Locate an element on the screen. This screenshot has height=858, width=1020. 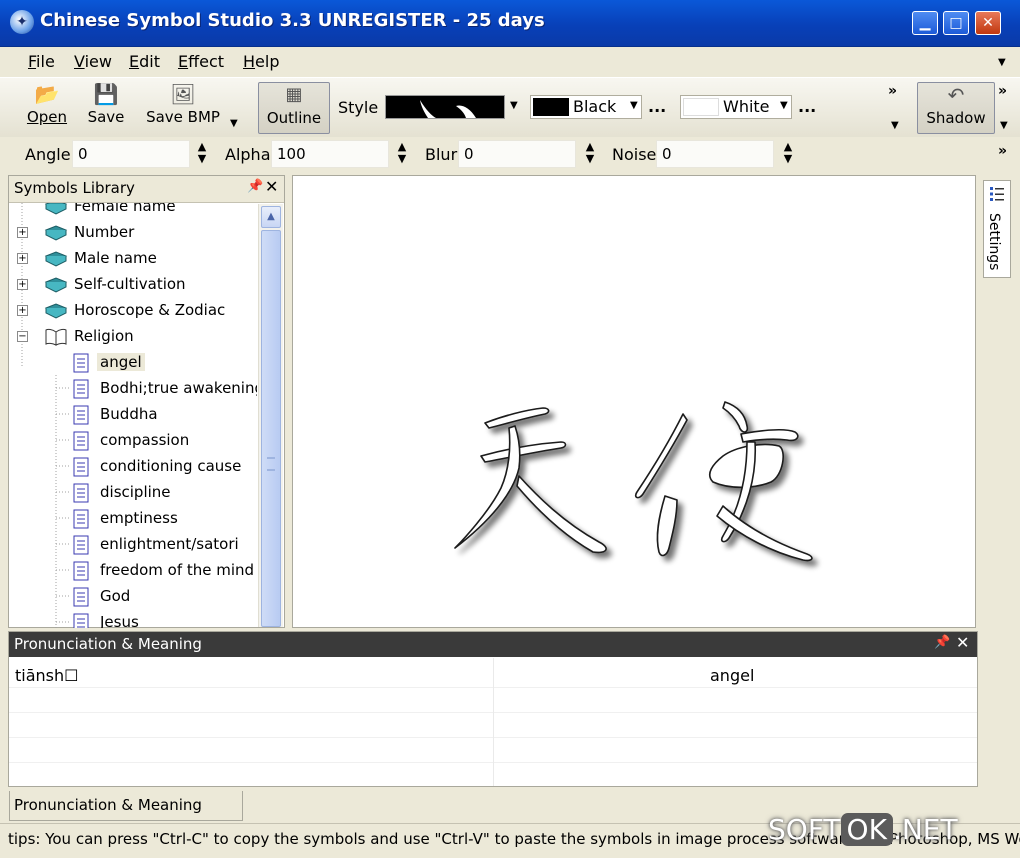
toolbar-dropdown-icon: ▼ is located at coordinates (895, 125).